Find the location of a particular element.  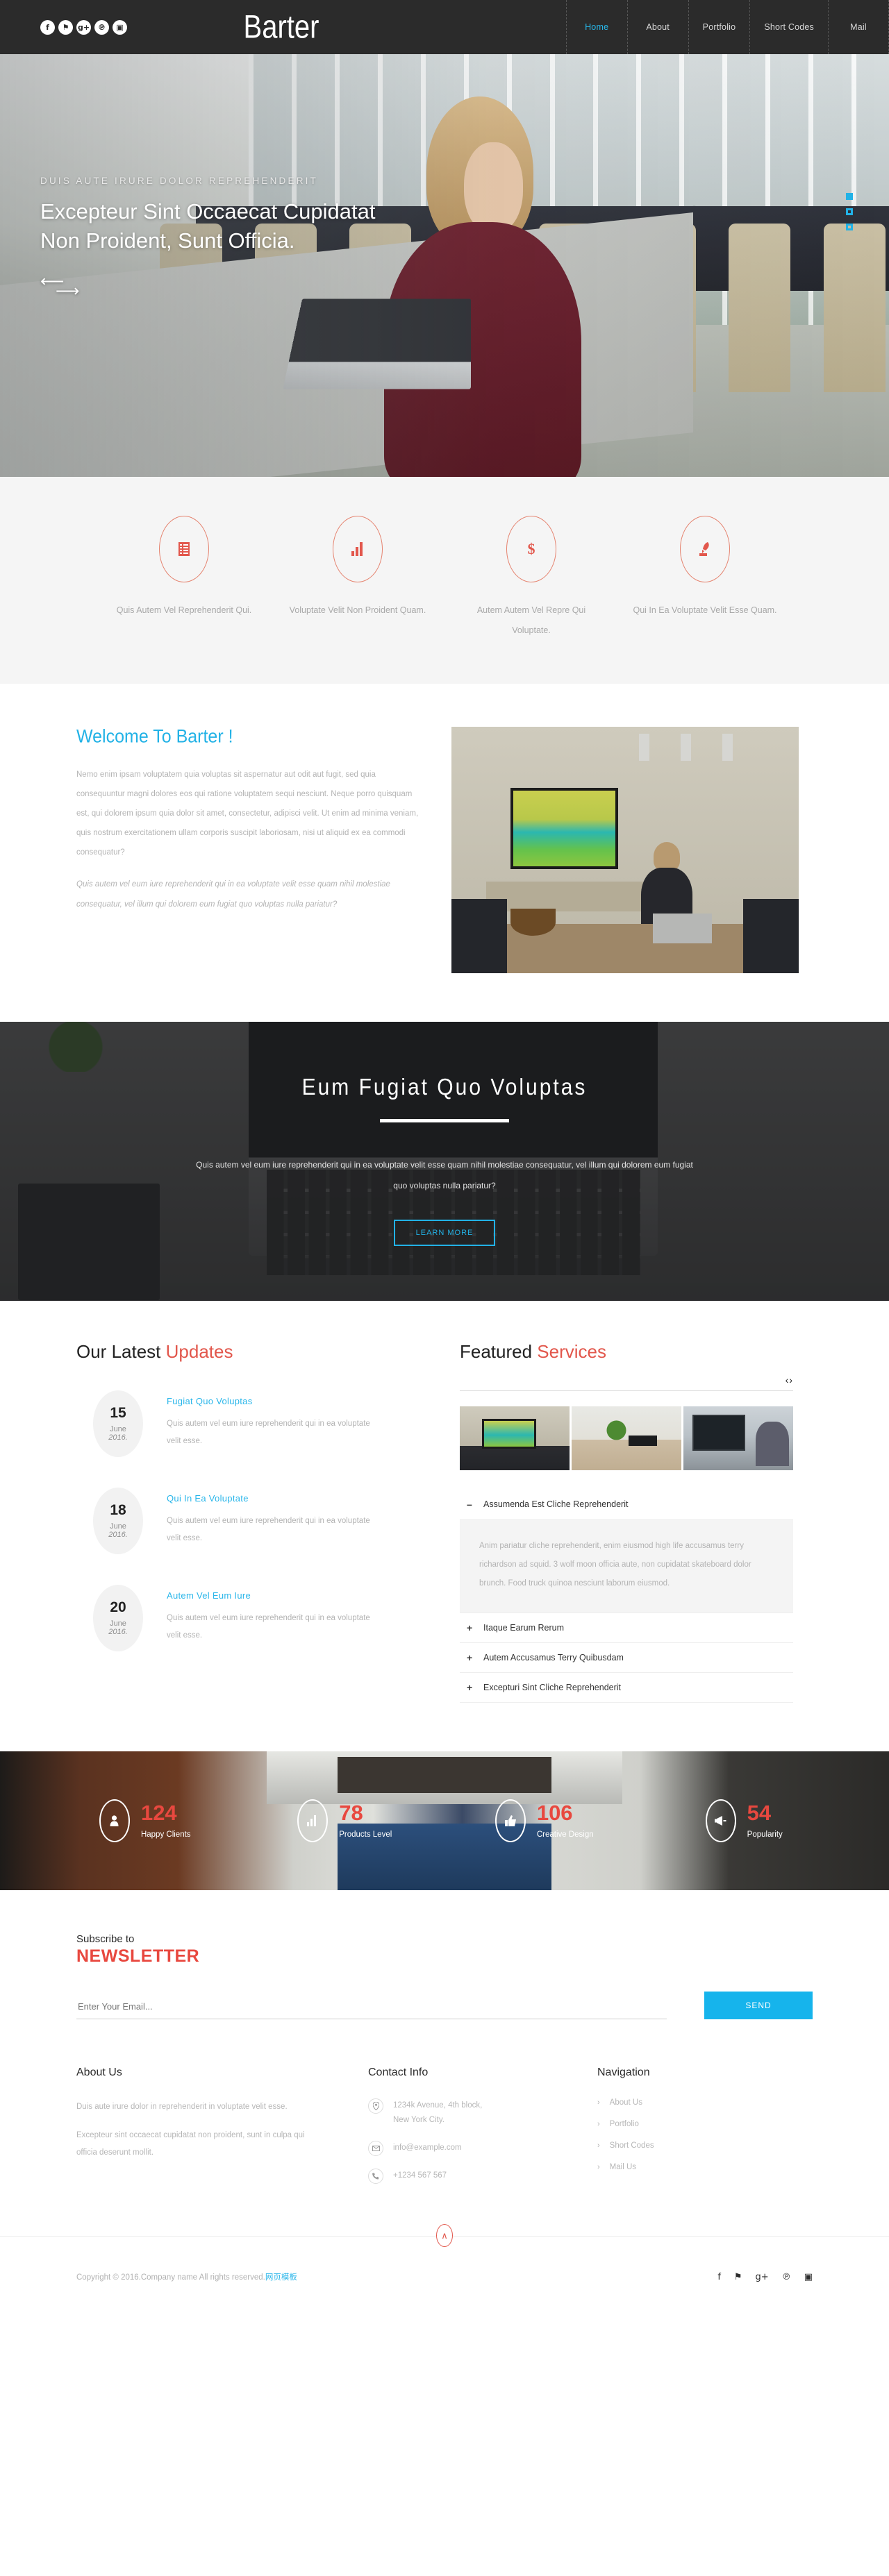

learn-more-button: LEARN MORE is located at coordinates (444, 1233).